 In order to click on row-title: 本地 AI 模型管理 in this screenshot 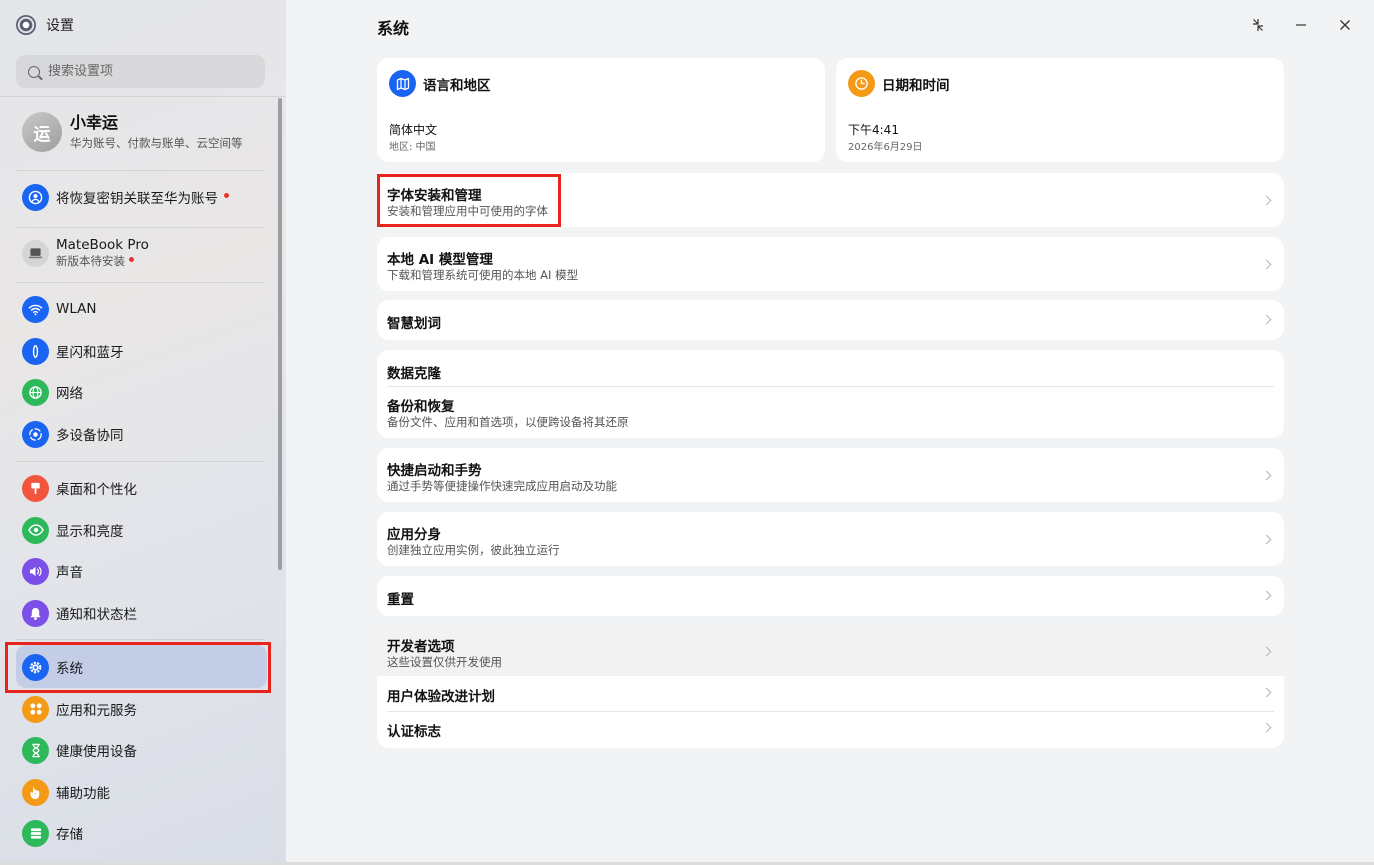, I will do `click(440, 260)`.